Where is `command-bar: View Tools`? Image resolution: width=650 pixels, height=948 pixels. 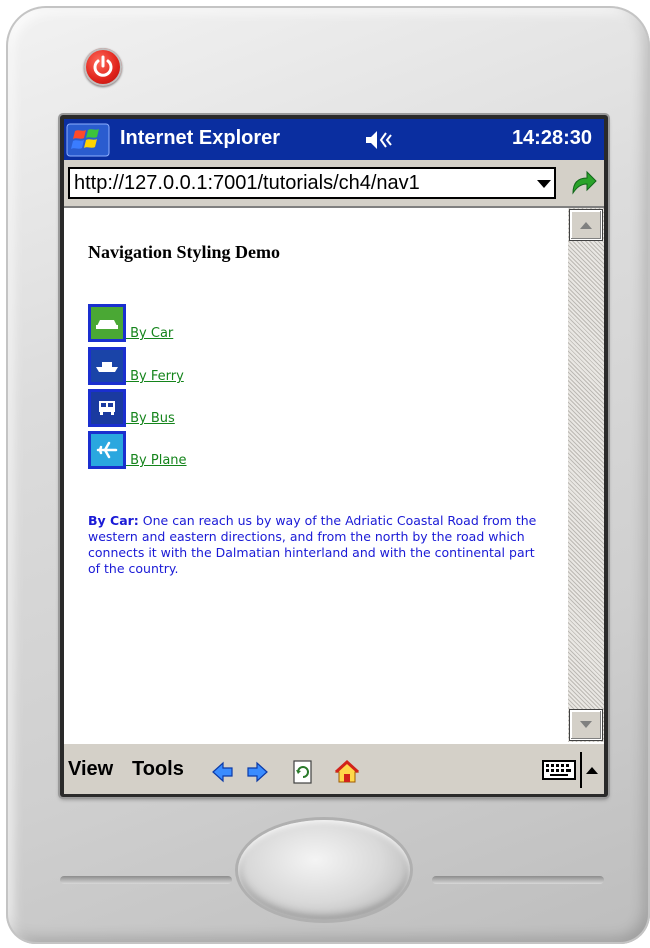 command-bar: View Tools is located at coordinates (334, 768).